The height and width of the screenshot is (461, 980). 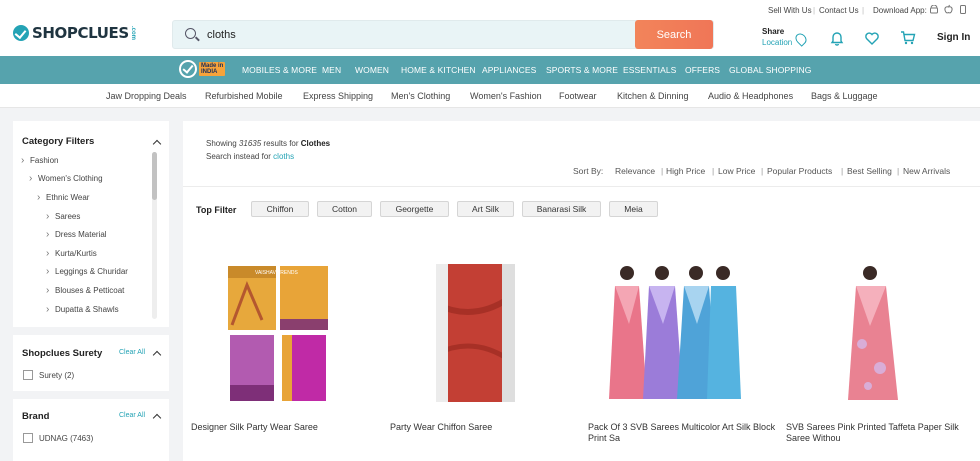 What do you see at coordinates (702, 70) in the screenshot?
I see `nav-offers: OFFERS` at bounding box center [702, 70].